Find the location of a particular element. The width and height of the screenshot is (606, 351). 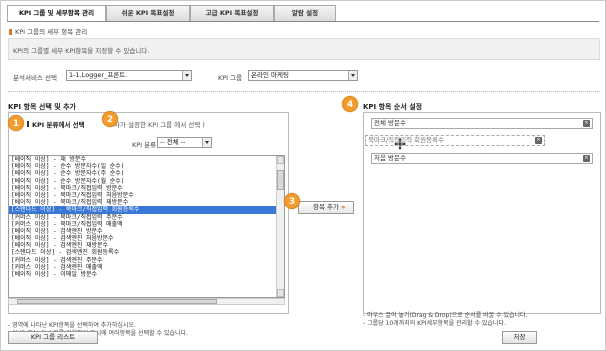

tab-easy-kpi-goal: 쉬운 KPI 목표설정 is located at coordinates (148, 13).